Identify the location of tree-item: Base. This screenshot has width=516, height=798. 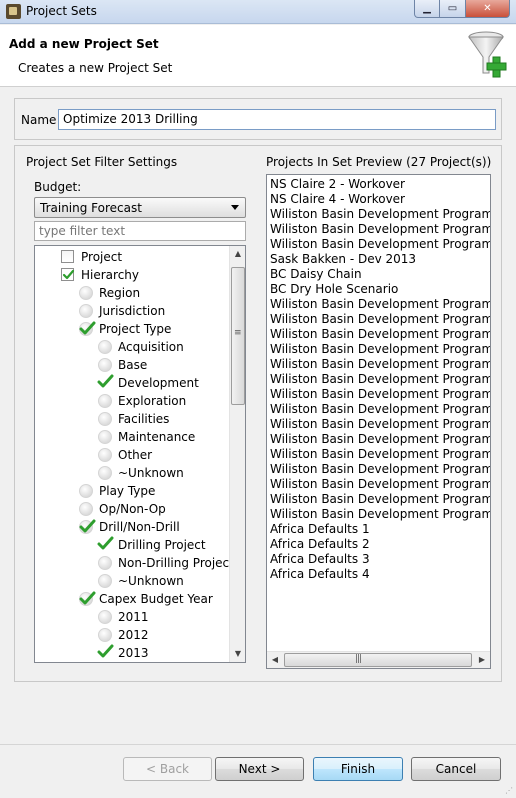
(132, 365).